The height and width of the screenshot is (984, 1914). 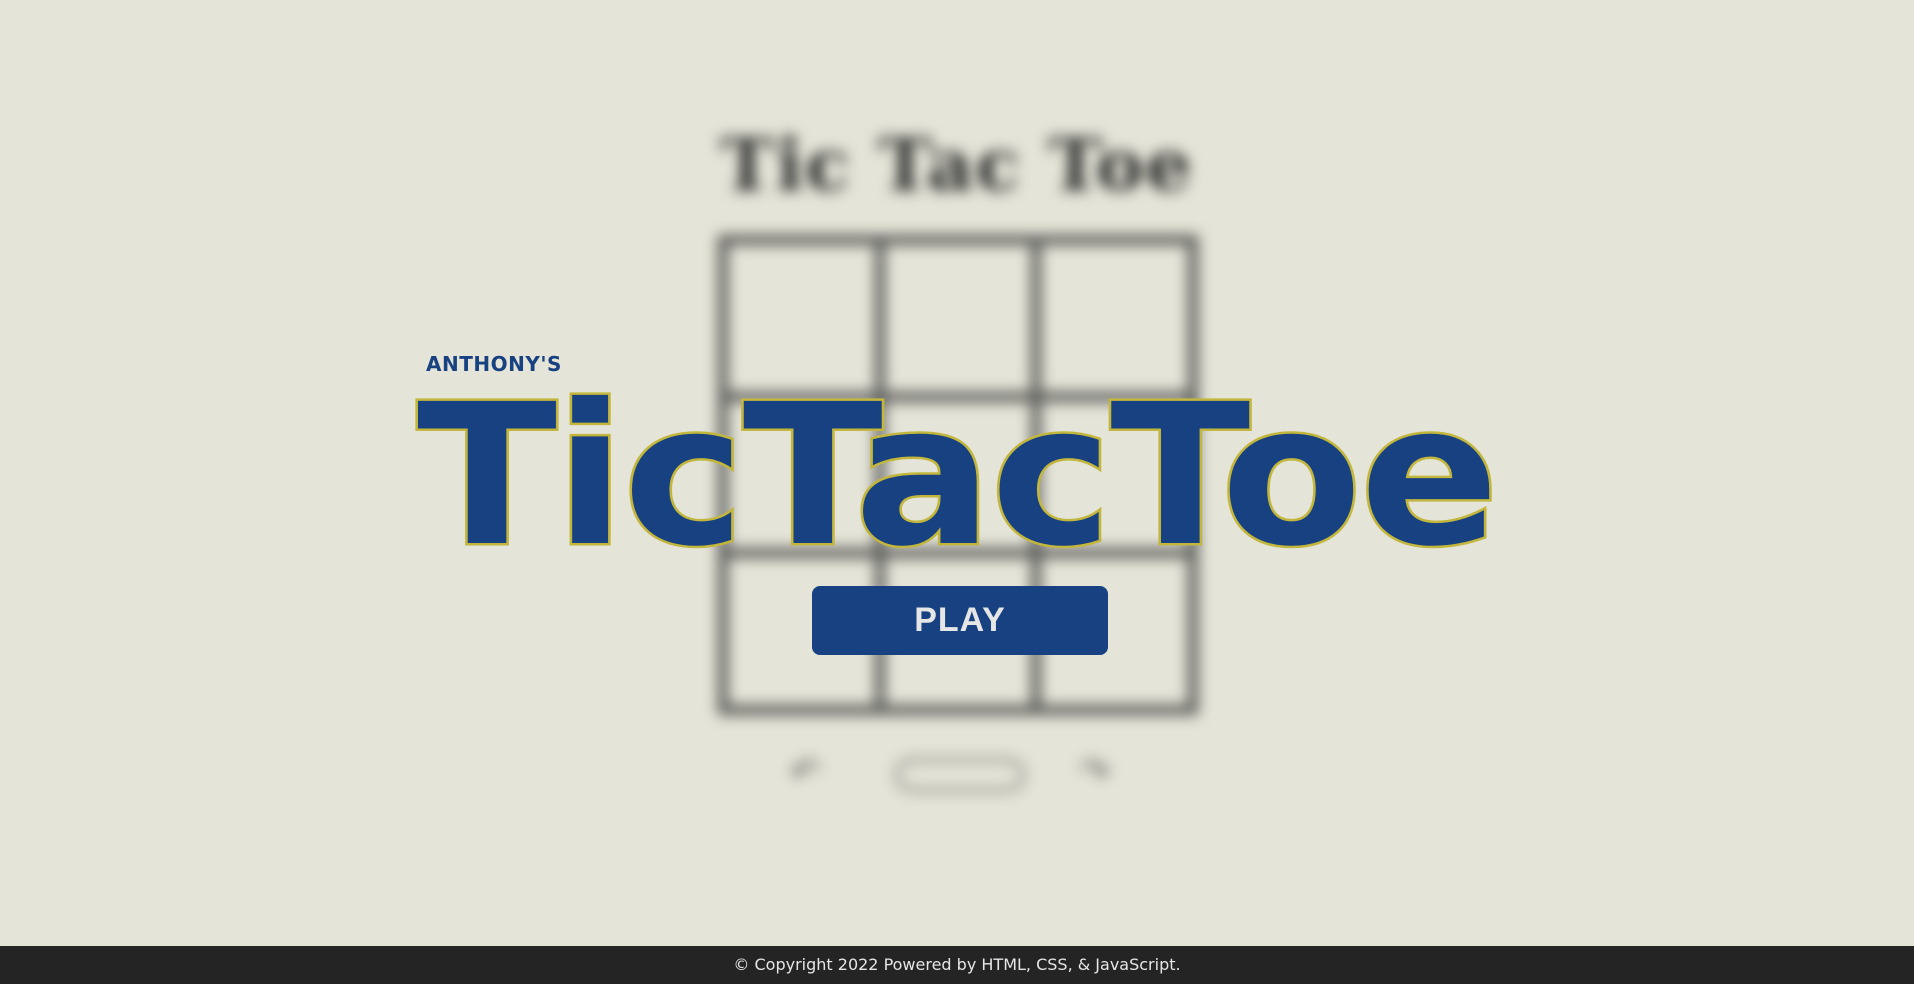 I want to click on splash-logo: TicTacToe, so click(x=958, y=476).